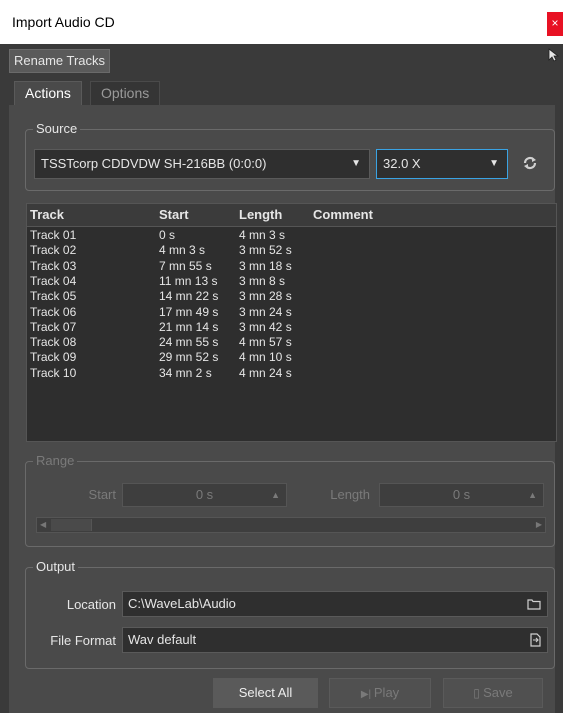 This screenshot has width=563, height=713. Describe the element at coordinates (56, 566) in the screenshot. I see `output-legend: Output` at that location.